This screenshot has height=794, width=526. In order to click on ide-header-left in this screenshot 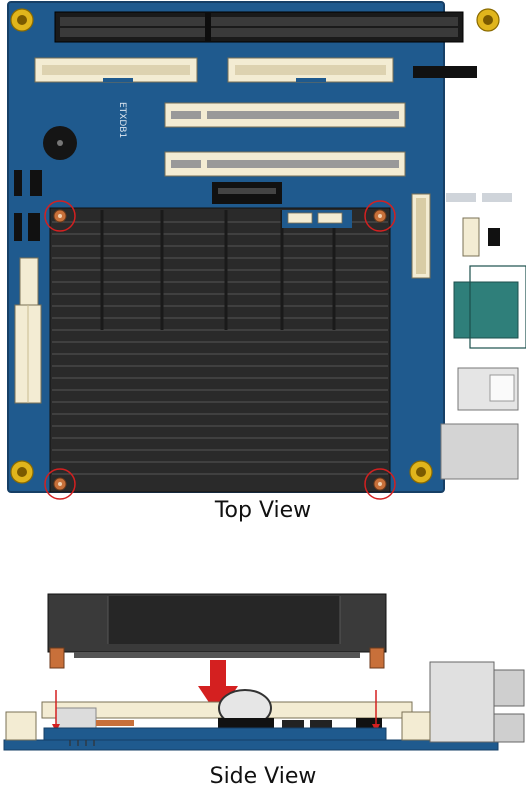, I will do `click(116, 70)`.